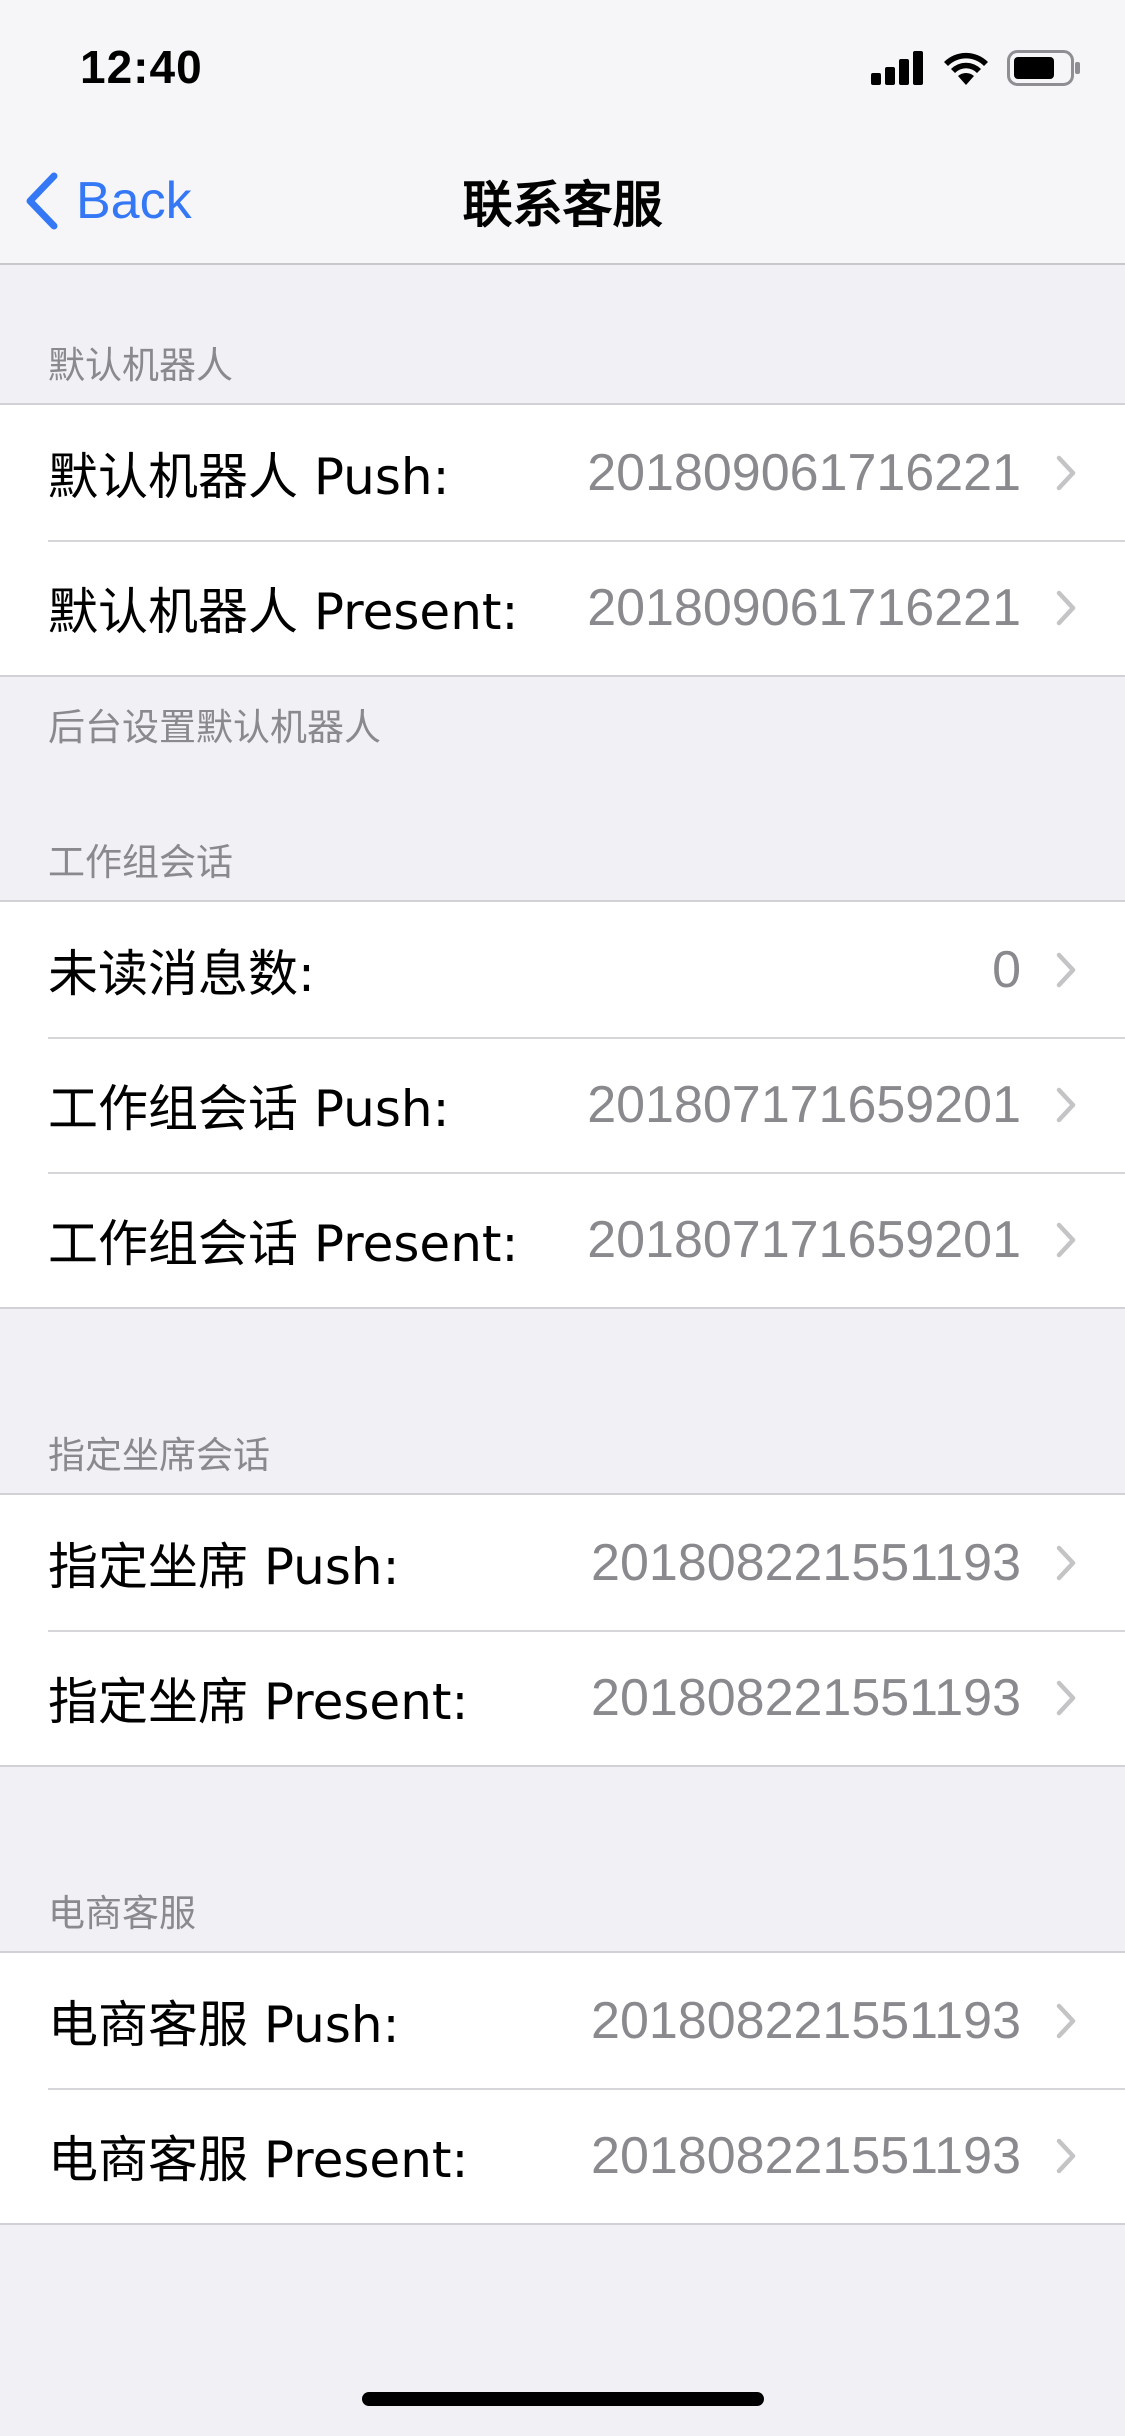 This screenshot has height=2436, width=1125. What do you see at coordinates (258, 2159) in the screenshot?
I see `row-label: 电商客服 Present:` at bounding box center [258, 2159].